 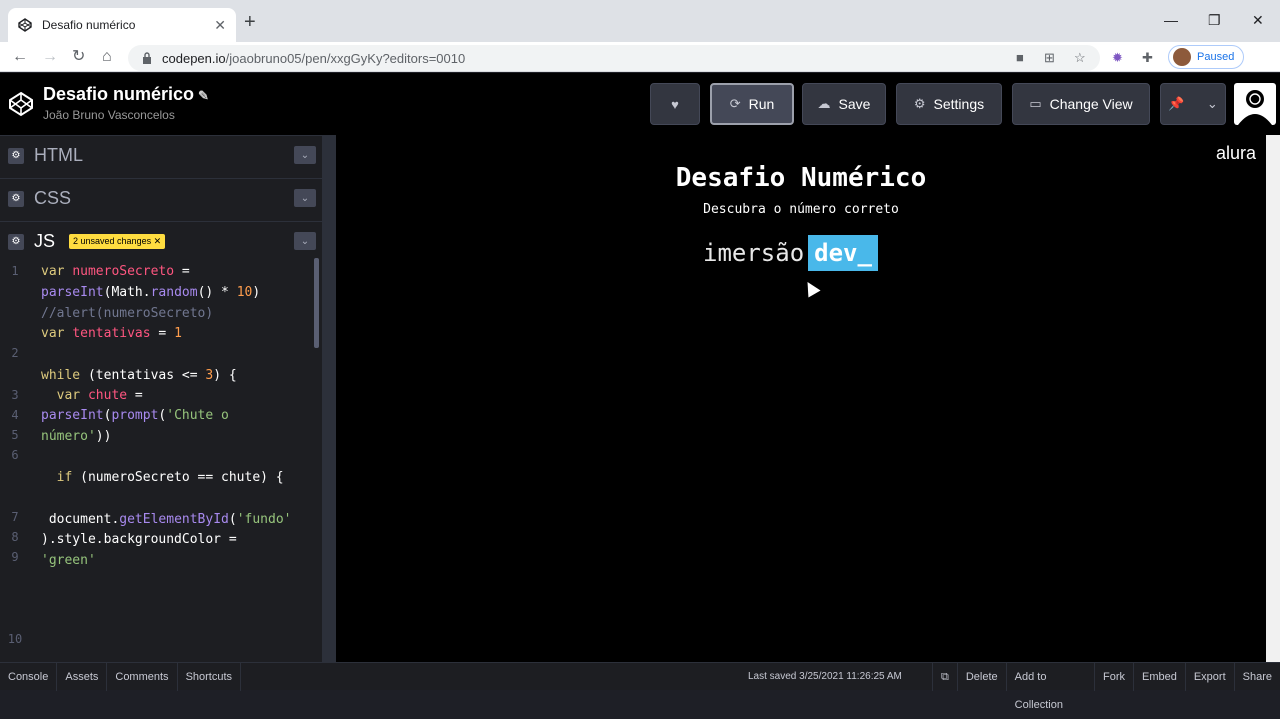 What do you see at coordinates (15, 537) in the screenshot?
I see `line-number: 8` at bounding box center [15, 537].